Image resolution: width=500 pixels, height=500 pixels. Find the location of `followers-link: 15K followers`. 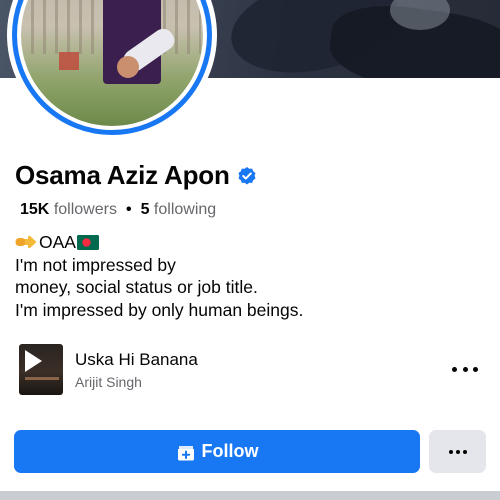

followers-link: 15K followers is located at coordinates (68, 210).